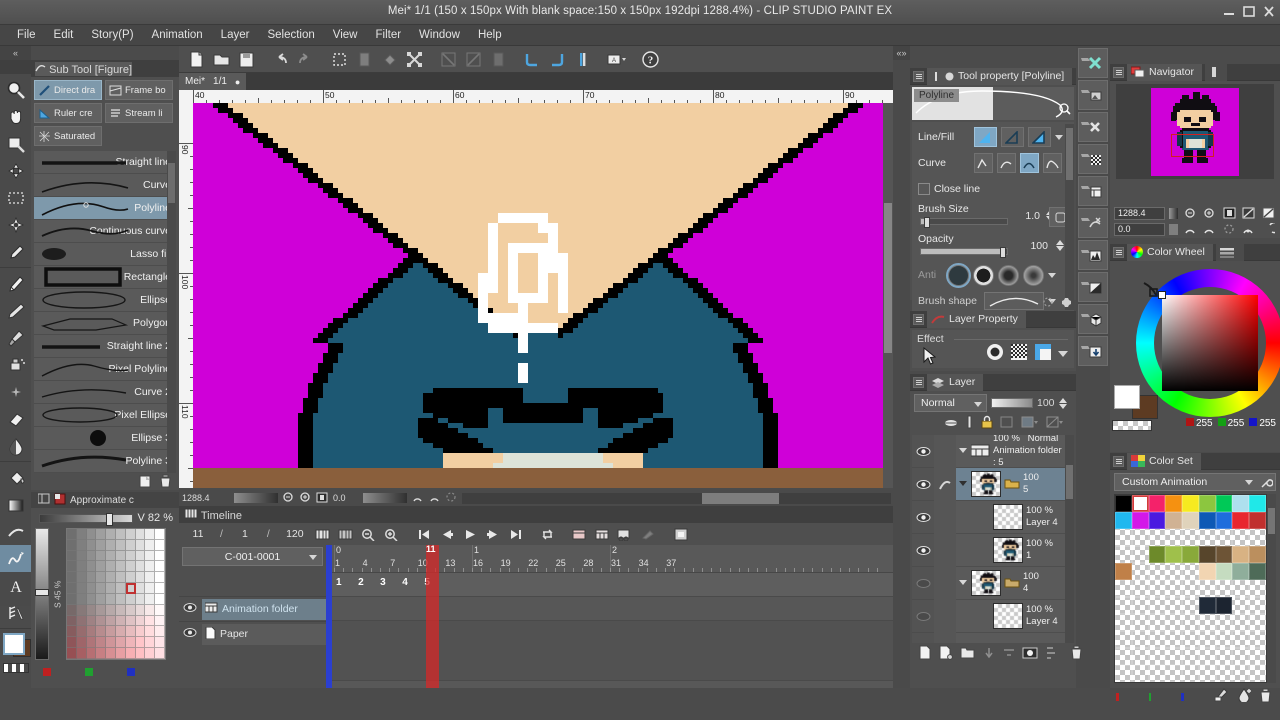 Image resolution: width=1280 pixels, height=720 pixels. I want to click on aa-weak-button, so click(983, 275).